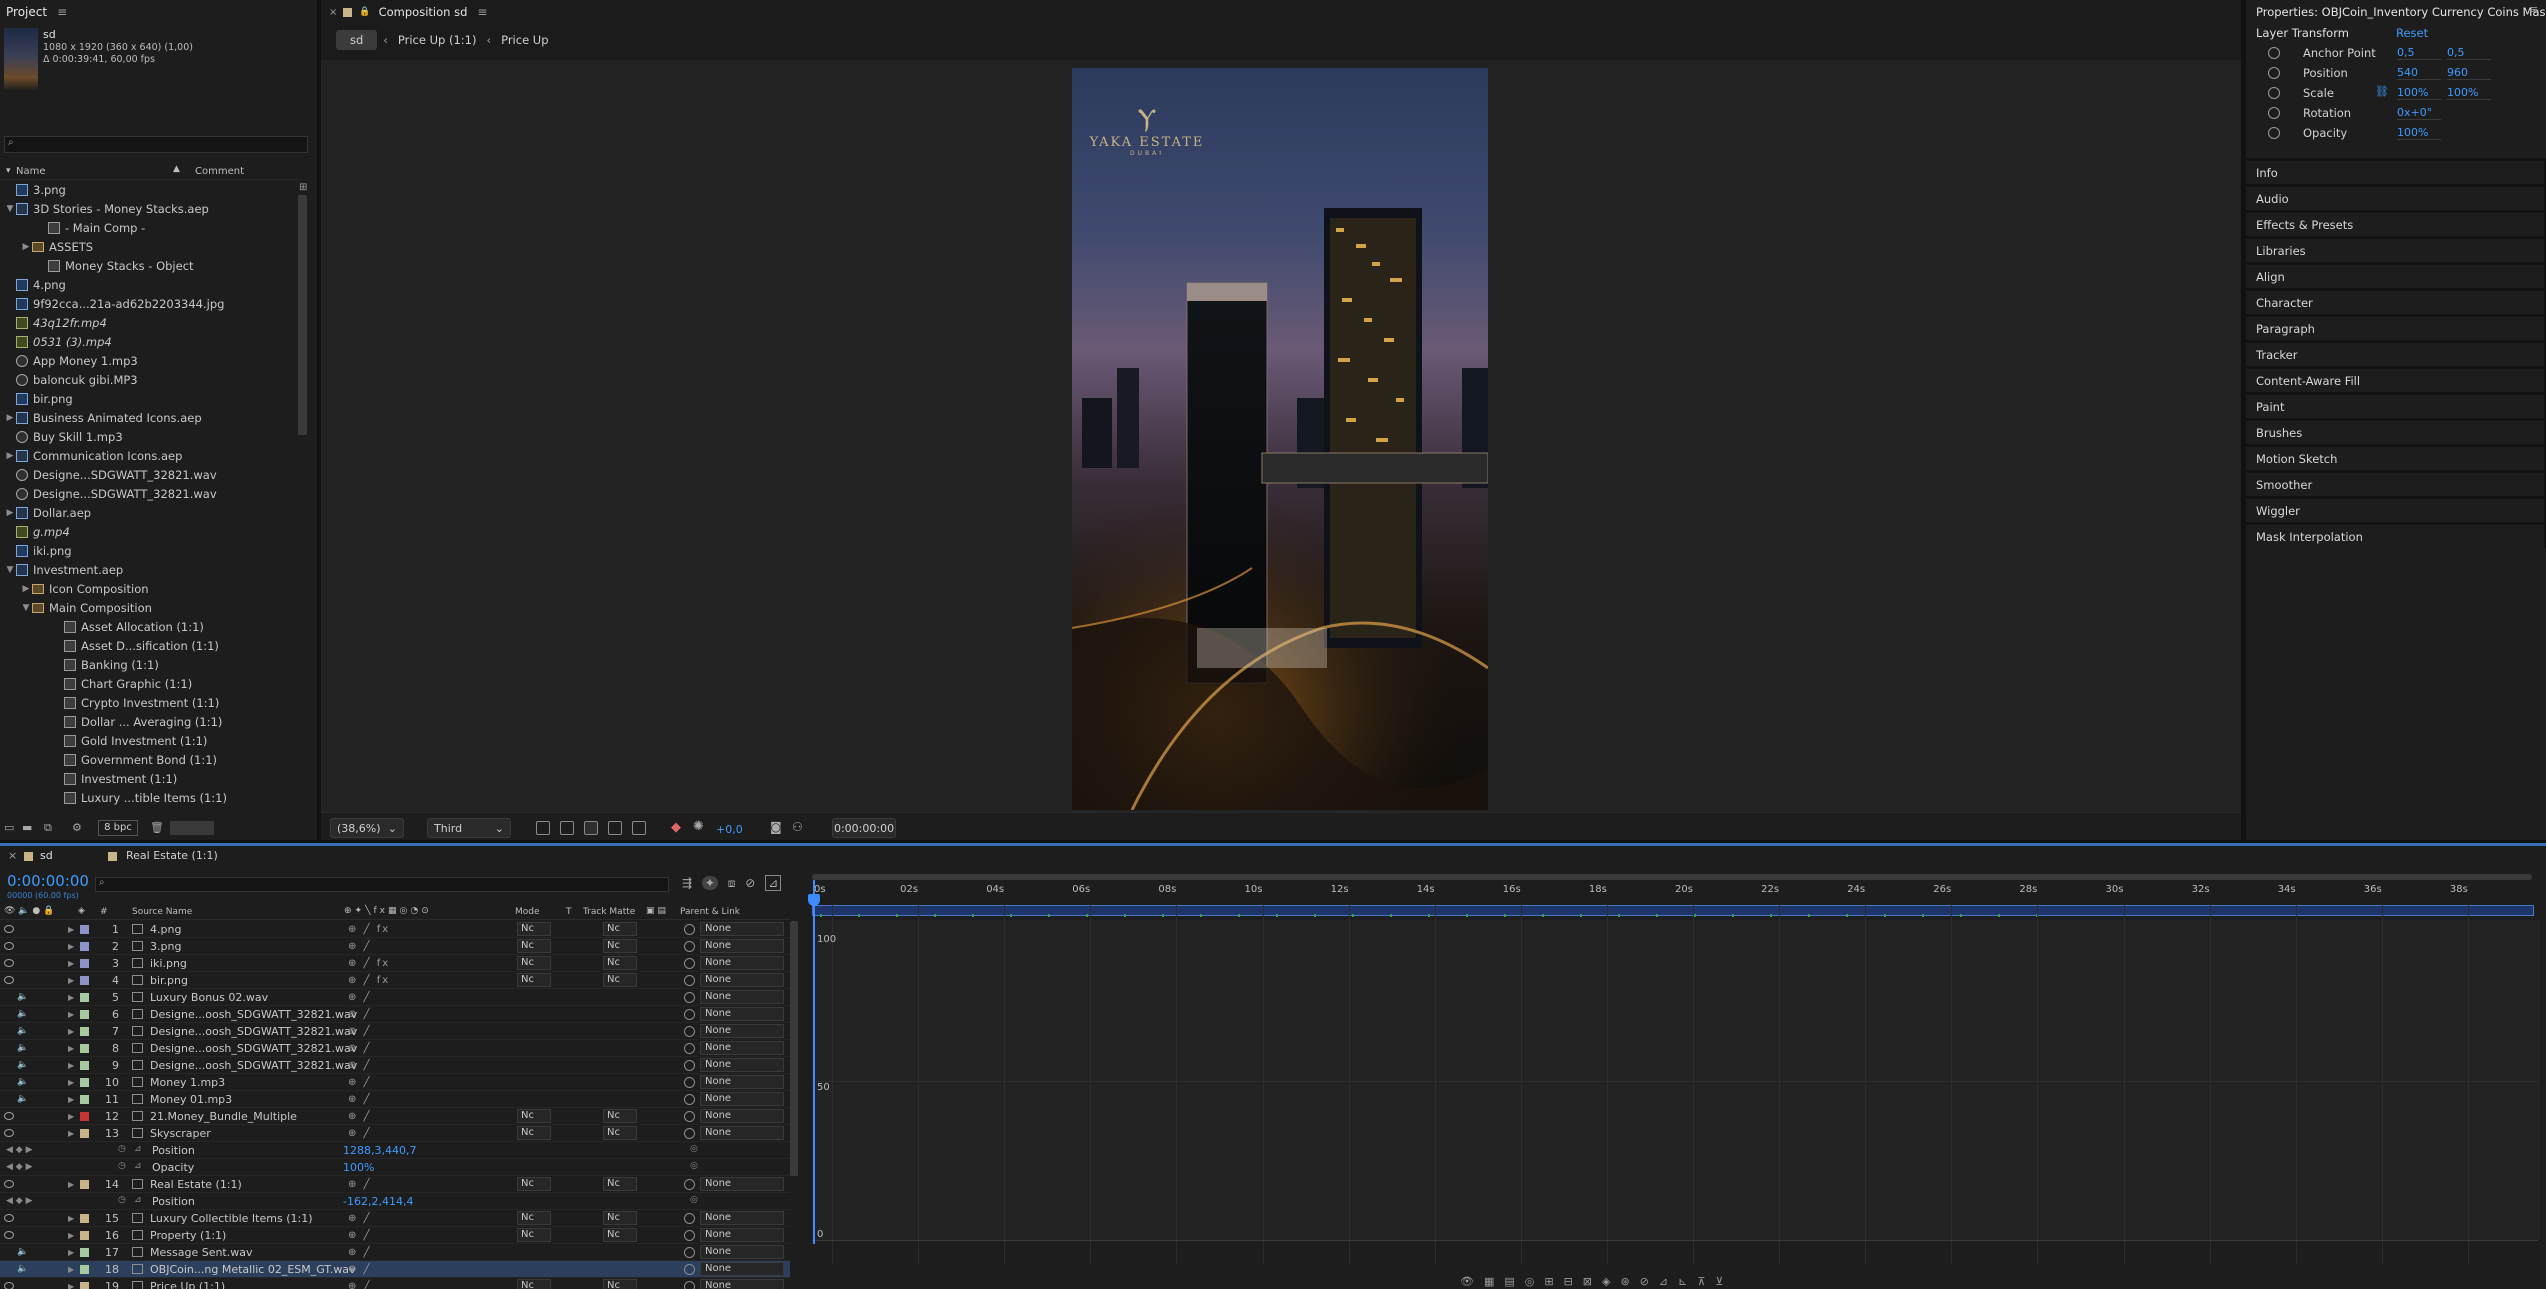 The image size is (2546, 1289). I want to click on composition-flowchart-icon: ⇶, so click(687, 883).